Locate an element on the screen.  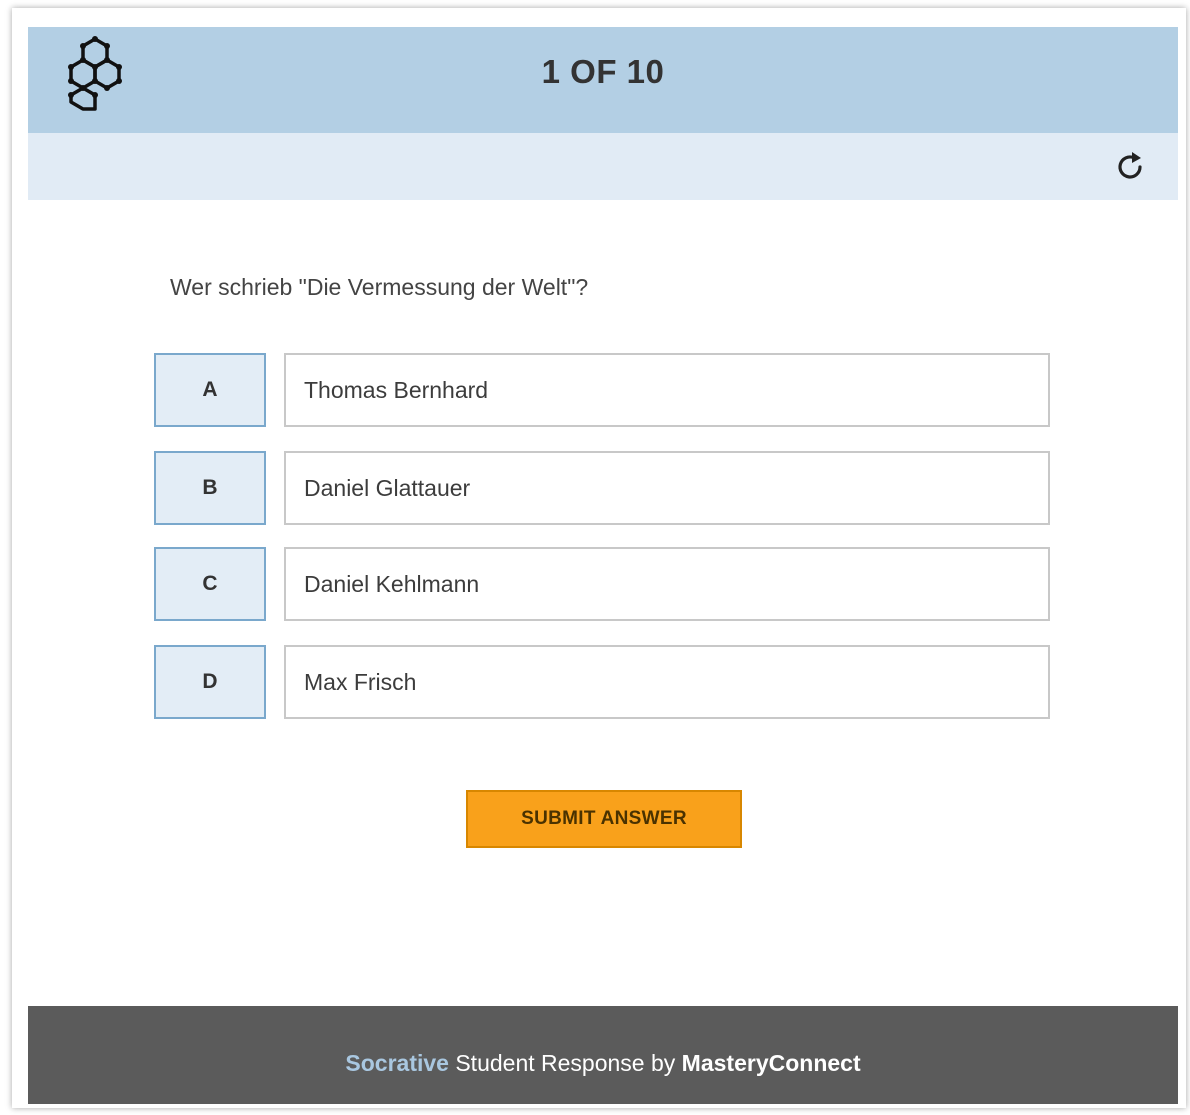
answer-option-d: D Max Frisch is located at coordinates (604, 682).